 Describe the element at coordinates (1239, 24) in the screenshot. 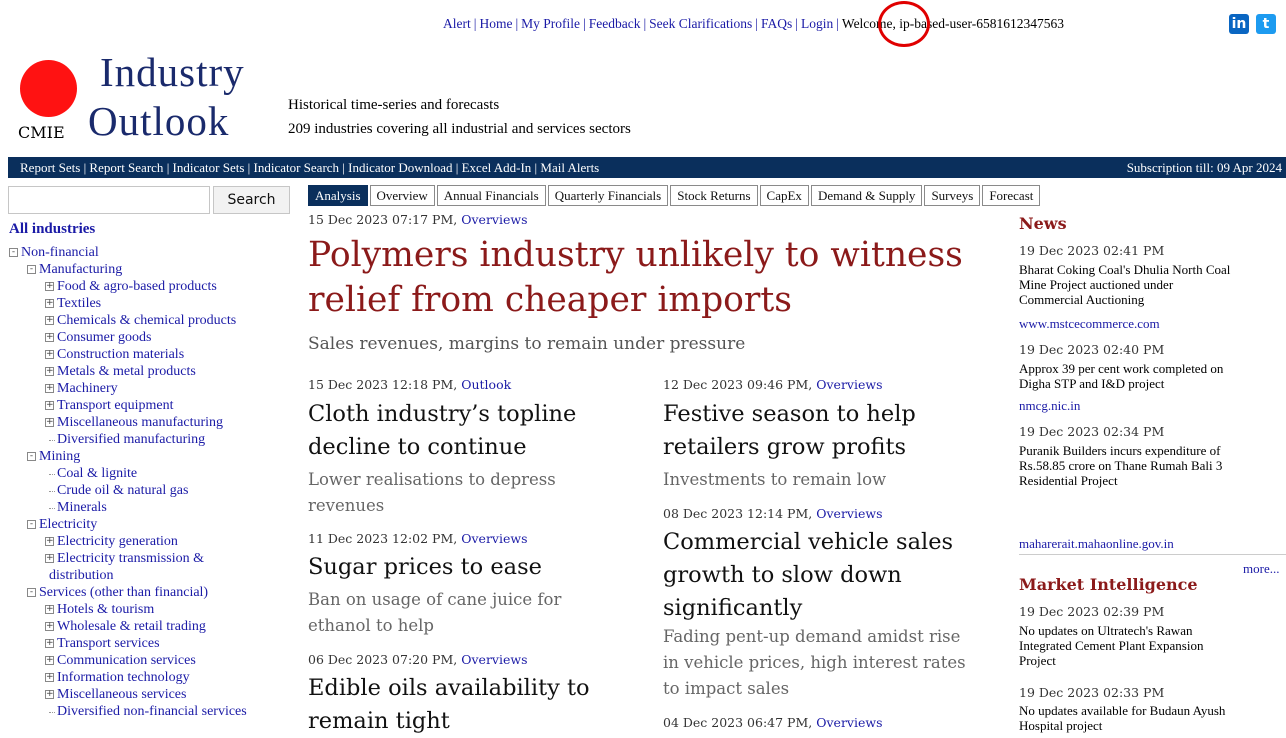

I see `linkedin-icon: in` at that location.